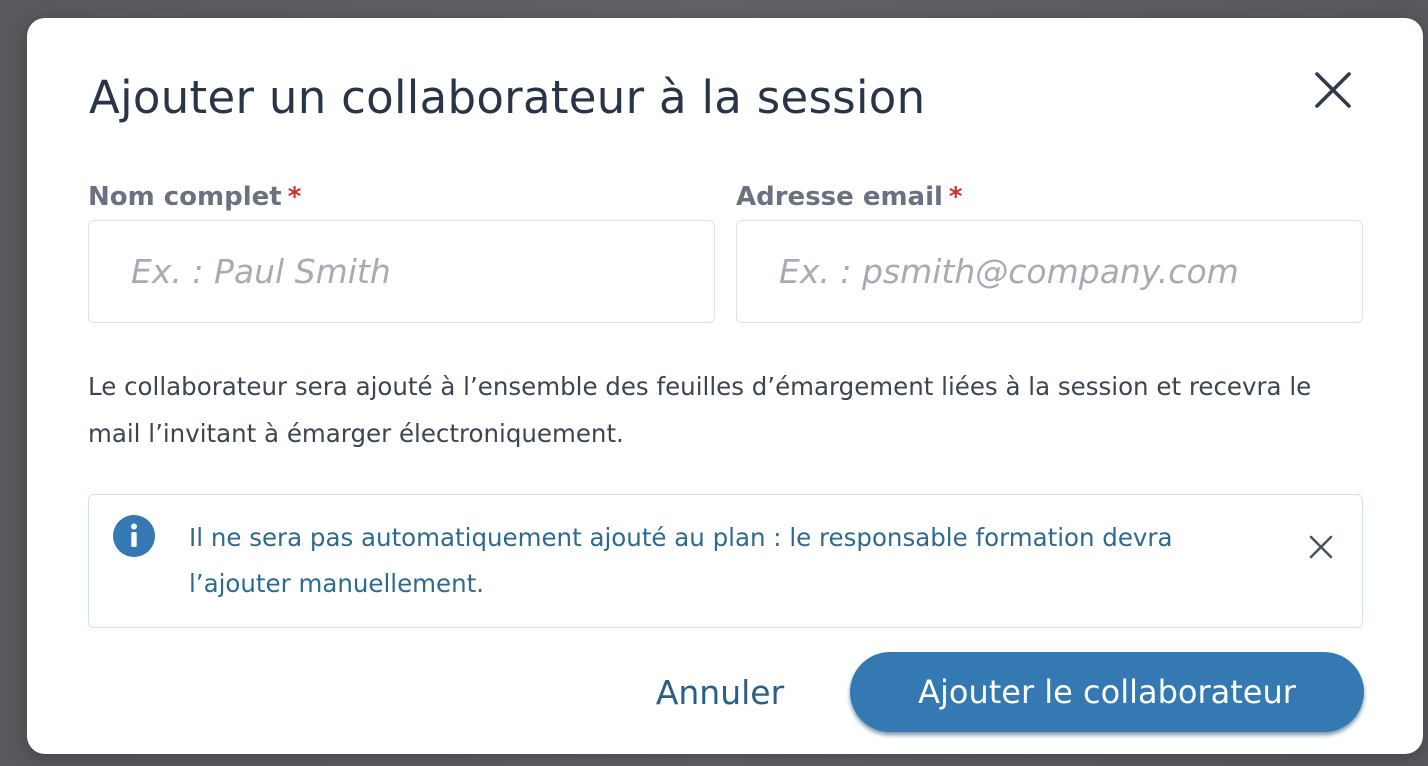 Image resolution: width=1428 pixels, height=766 pixels. I want to click on add-collaborator-button: Ajouter le collaborateur, so click(1107, 692).